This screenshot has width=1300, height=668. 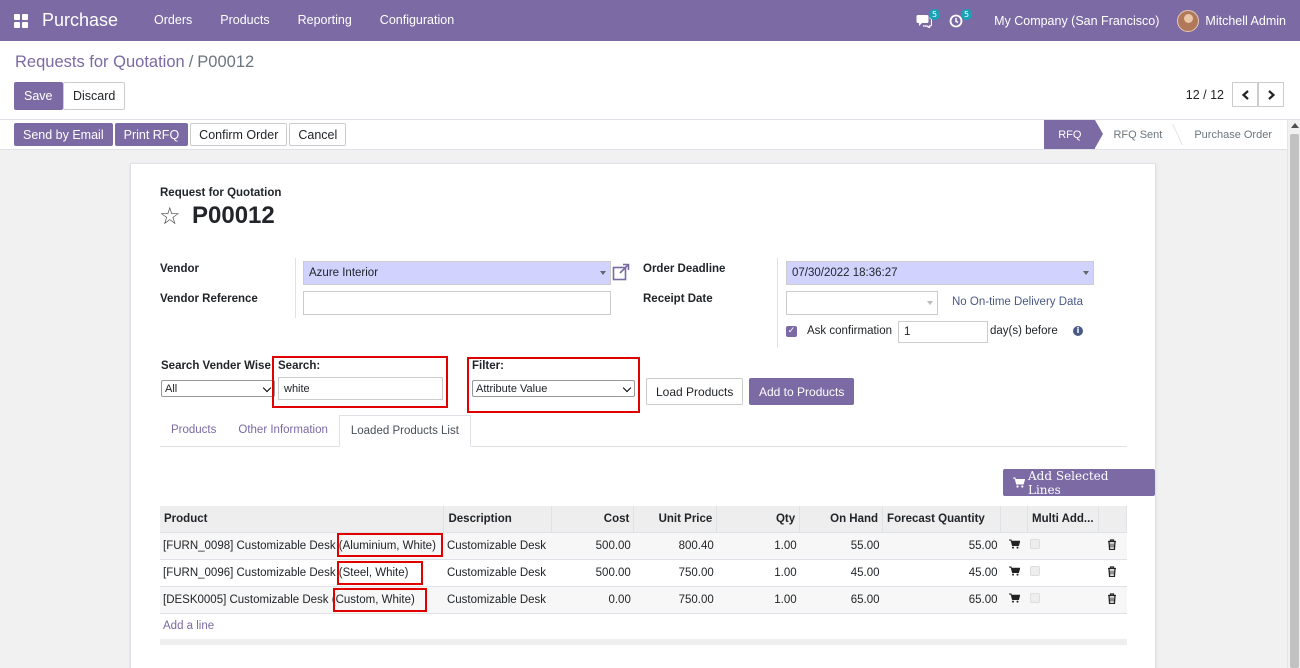 What do you see at coordinates (956, 20) in the screenshot?
I see `activities-icon: 5` at bounding box center [956, 20].